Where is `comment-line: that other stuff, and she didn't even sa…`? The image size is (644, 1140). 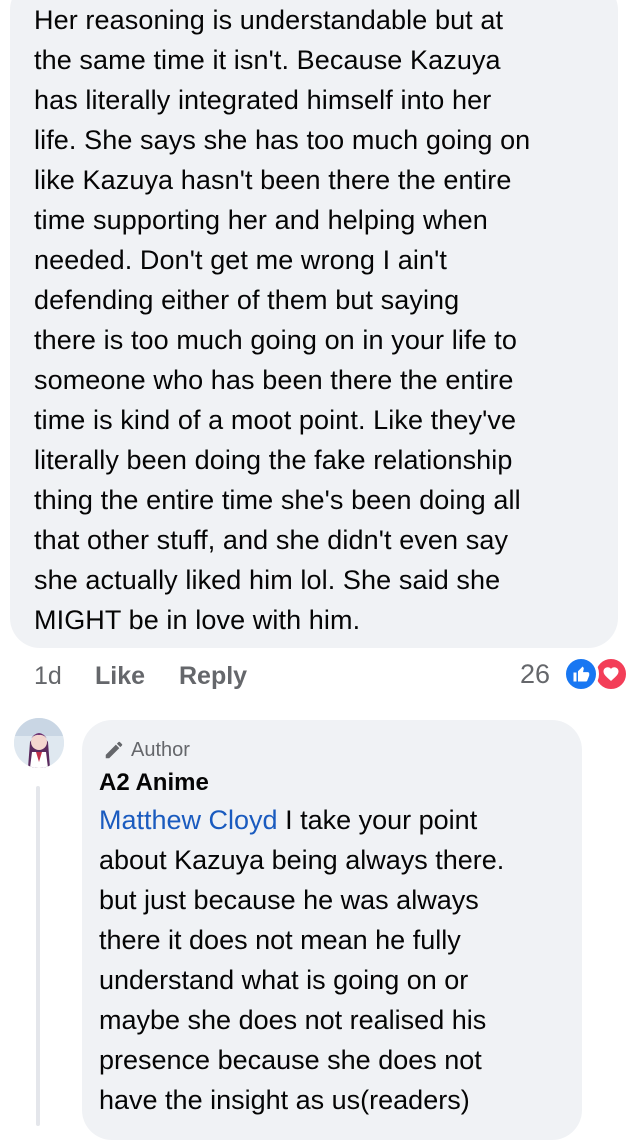
comment-line: that other stuff, and she didn't even sa… is located at coordinates (271, 540).